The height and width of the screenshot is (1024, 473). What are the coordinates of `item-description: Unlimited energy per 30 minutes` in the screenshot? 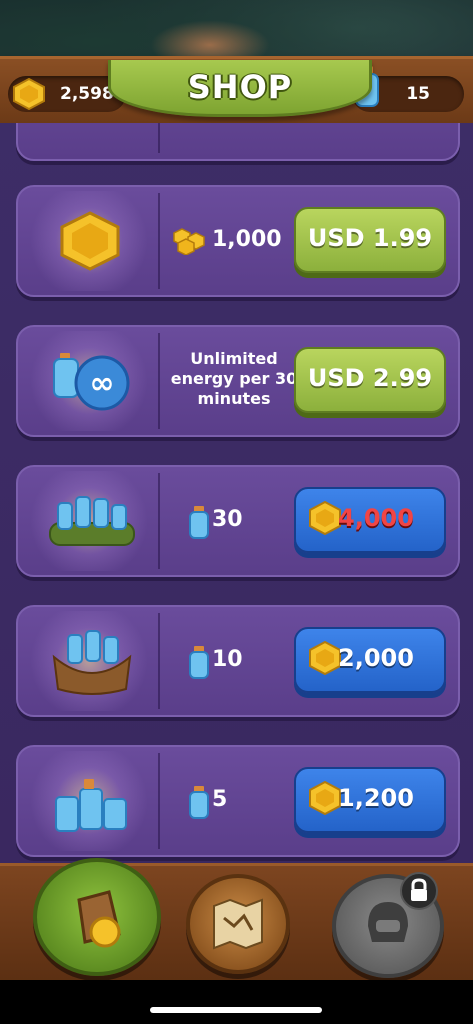 It's located at (234, 378).